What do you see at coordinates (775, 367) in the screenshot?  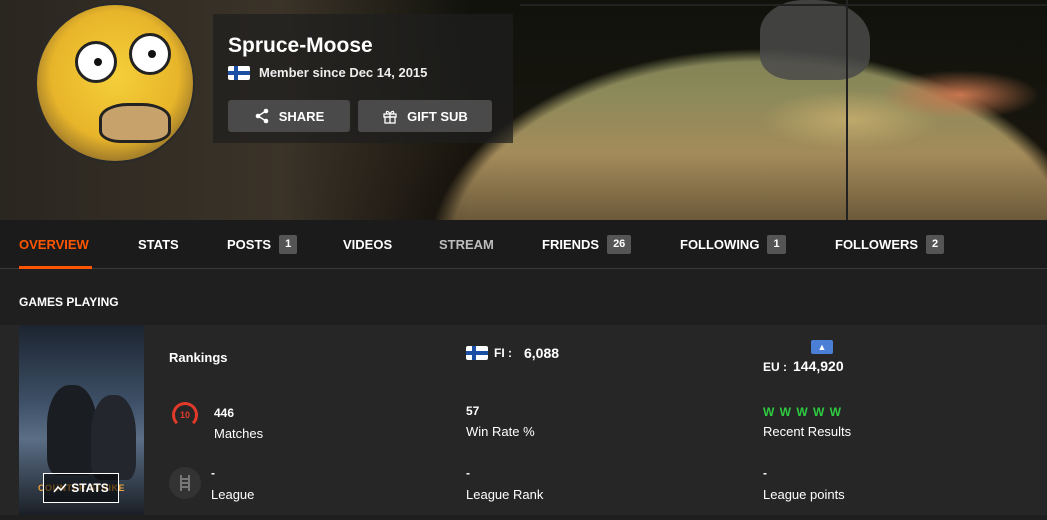 I see `region-code: EU :` at bounding box center [775, 367].